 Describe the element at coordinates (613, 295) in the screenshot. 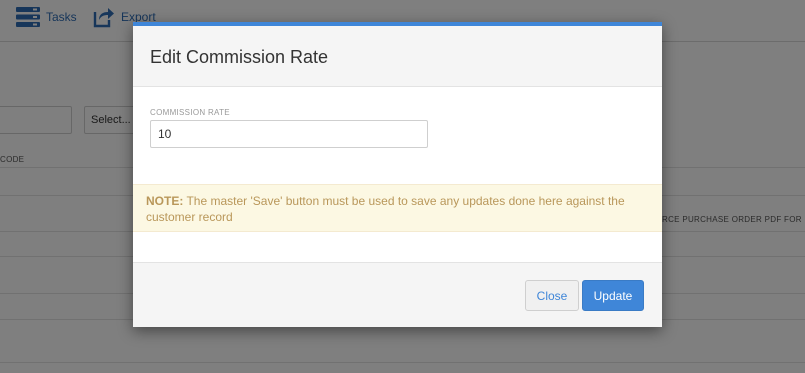

I see `update-button: Update` at that location.